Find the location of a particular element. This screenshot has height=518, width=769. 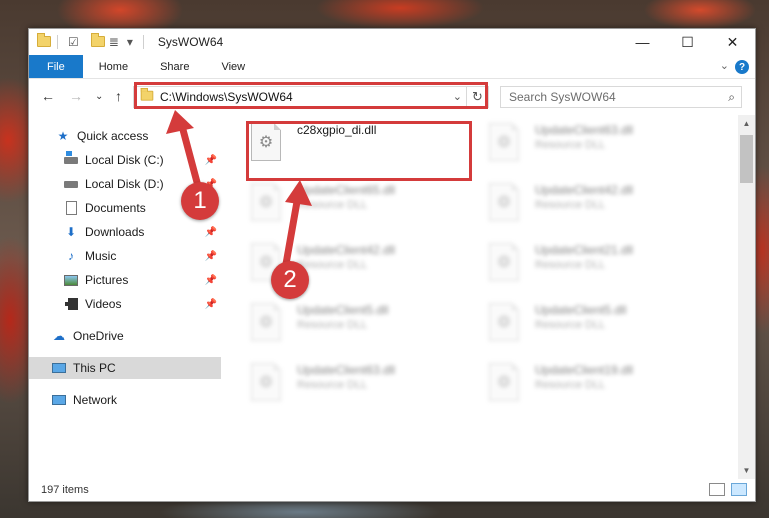

ribbon-tabs: File Home Share View ⌄ ? is located at coordinates (392, 67).